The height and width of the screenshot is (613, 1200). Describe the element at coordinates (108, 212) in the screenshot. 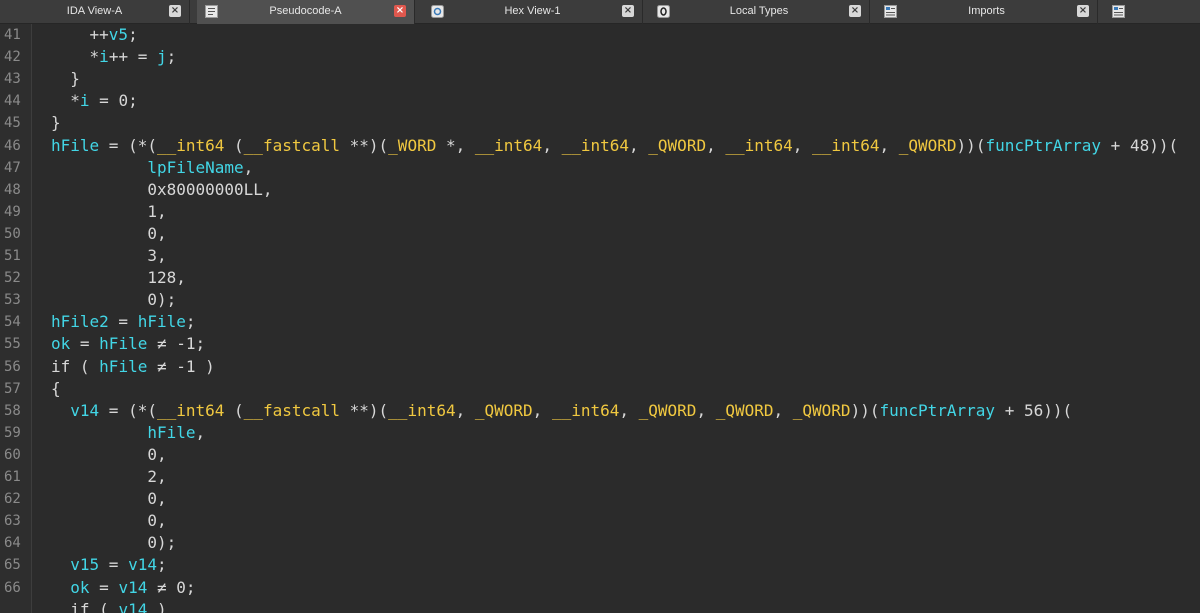

I see `code-text: 1,` at that location.